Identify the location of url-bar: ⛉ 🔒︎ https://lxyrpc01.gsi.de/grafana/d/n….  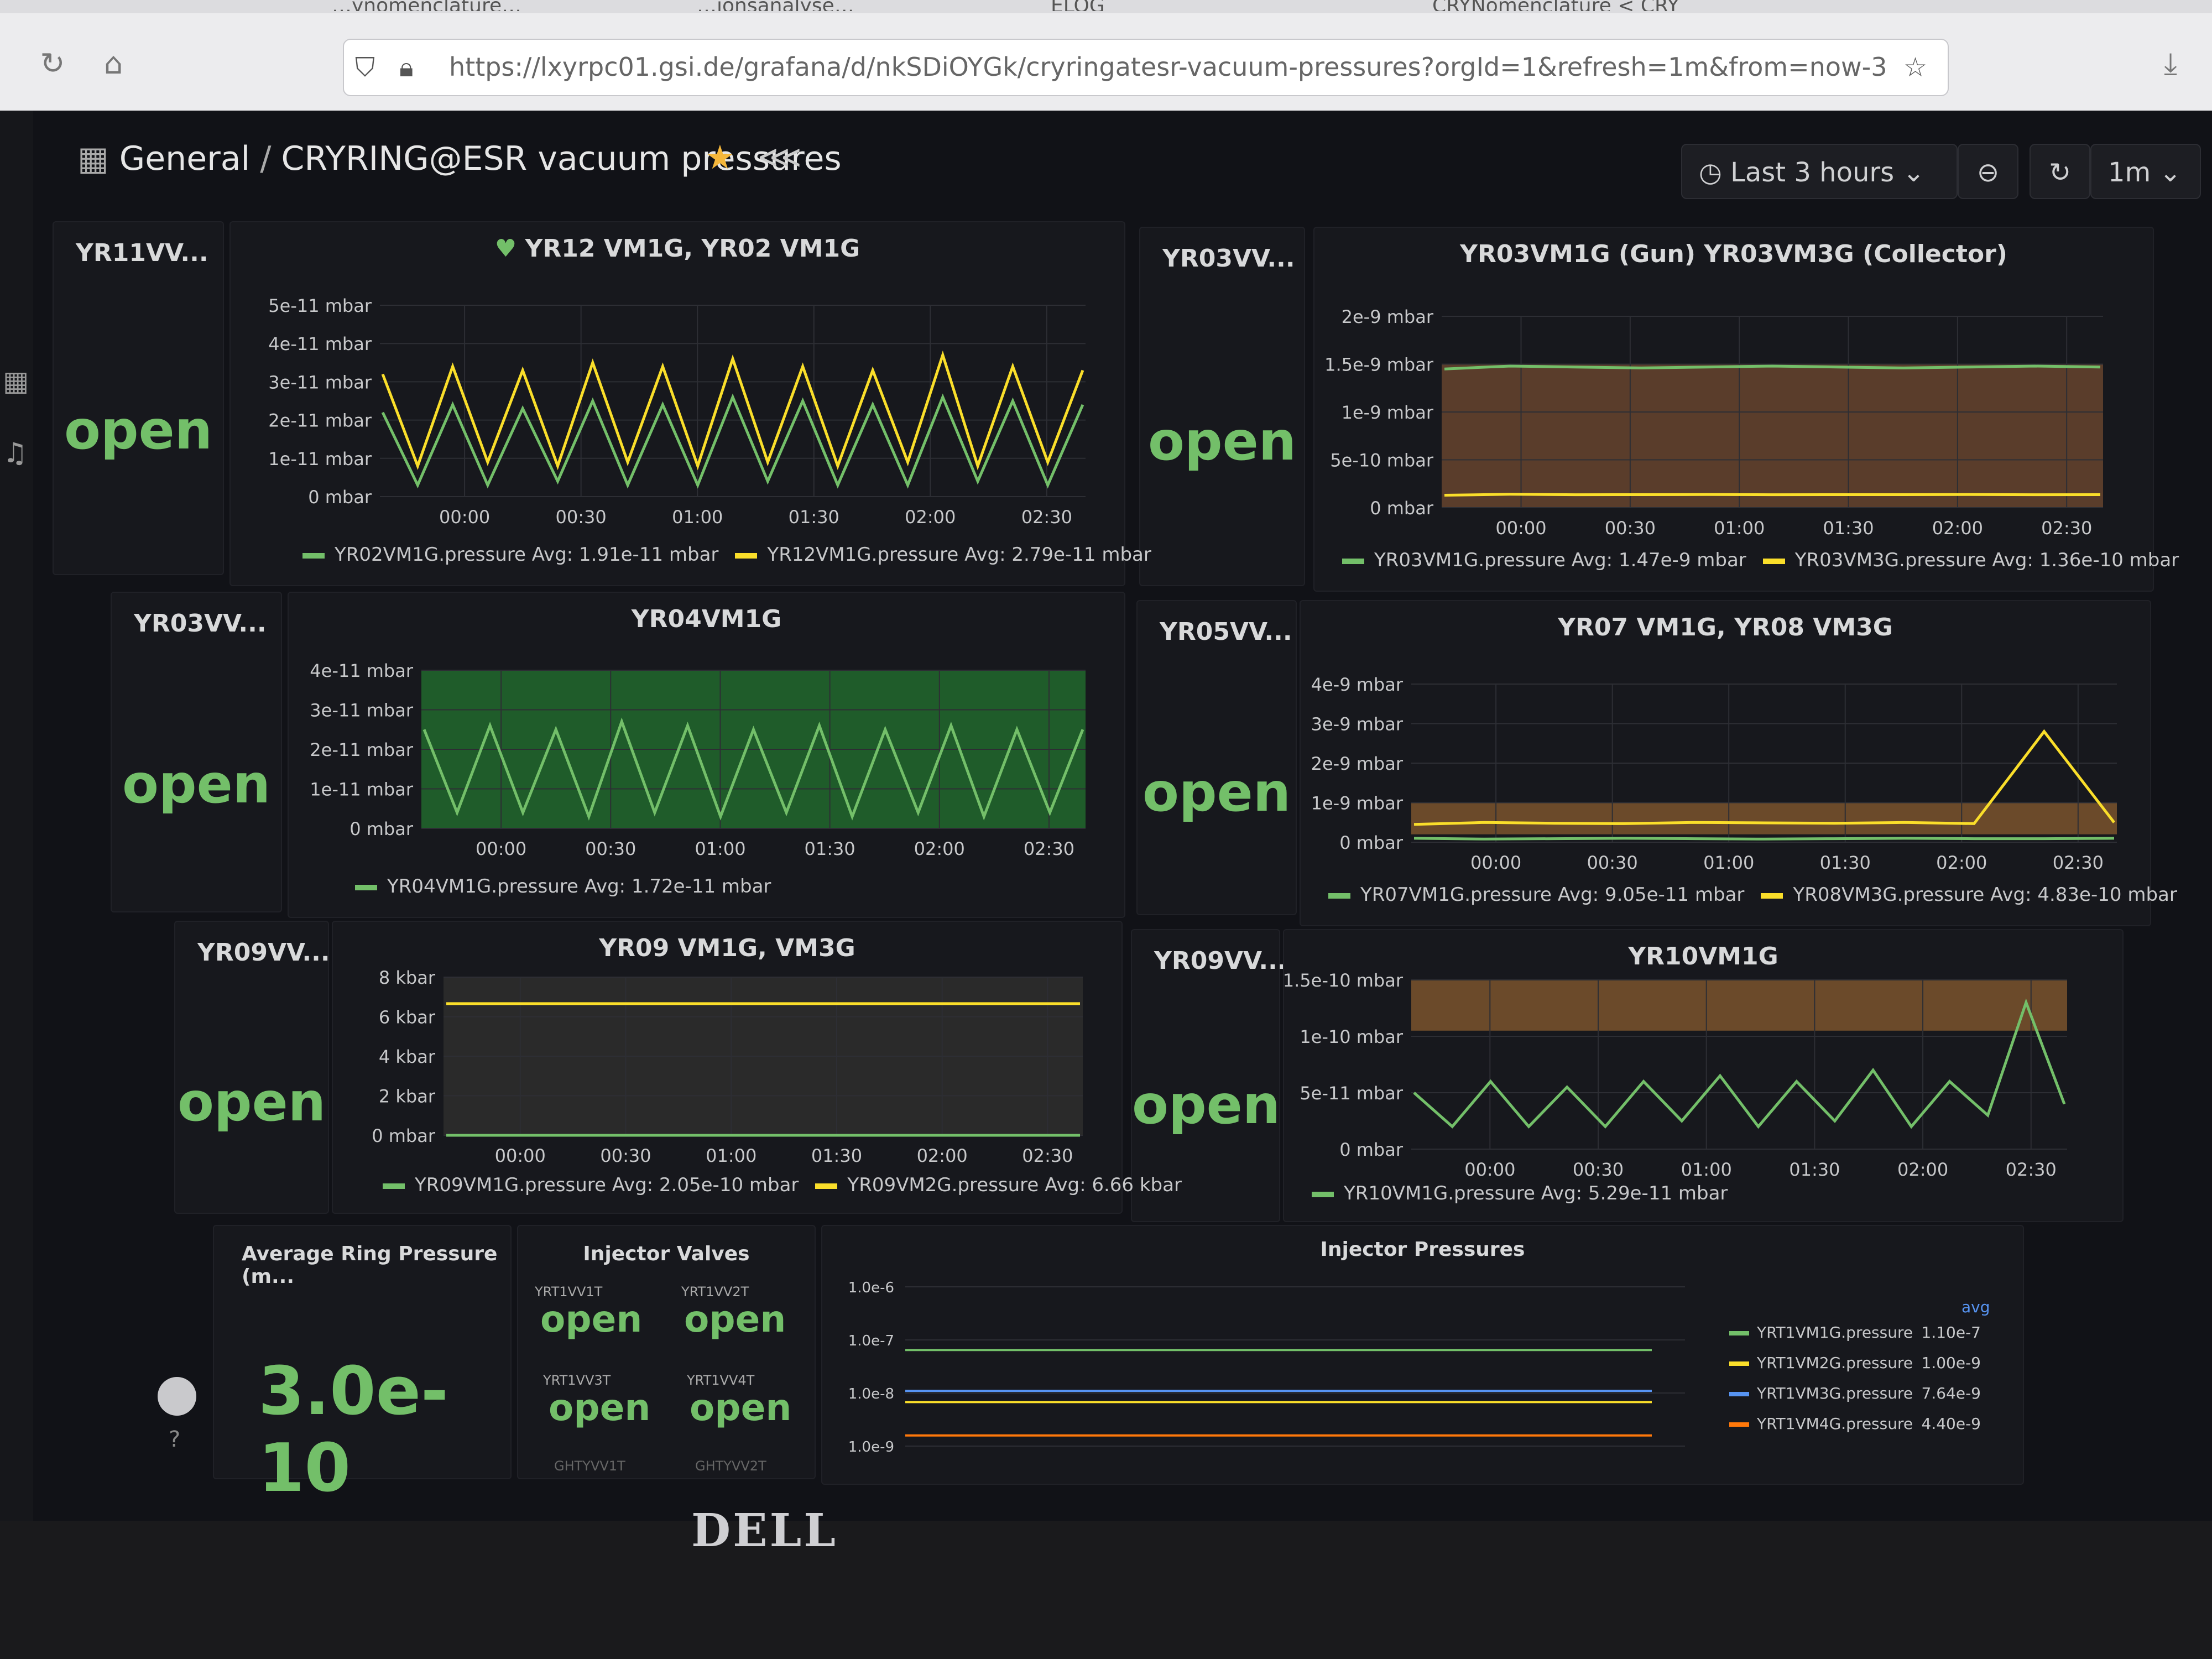
(1146, 67).